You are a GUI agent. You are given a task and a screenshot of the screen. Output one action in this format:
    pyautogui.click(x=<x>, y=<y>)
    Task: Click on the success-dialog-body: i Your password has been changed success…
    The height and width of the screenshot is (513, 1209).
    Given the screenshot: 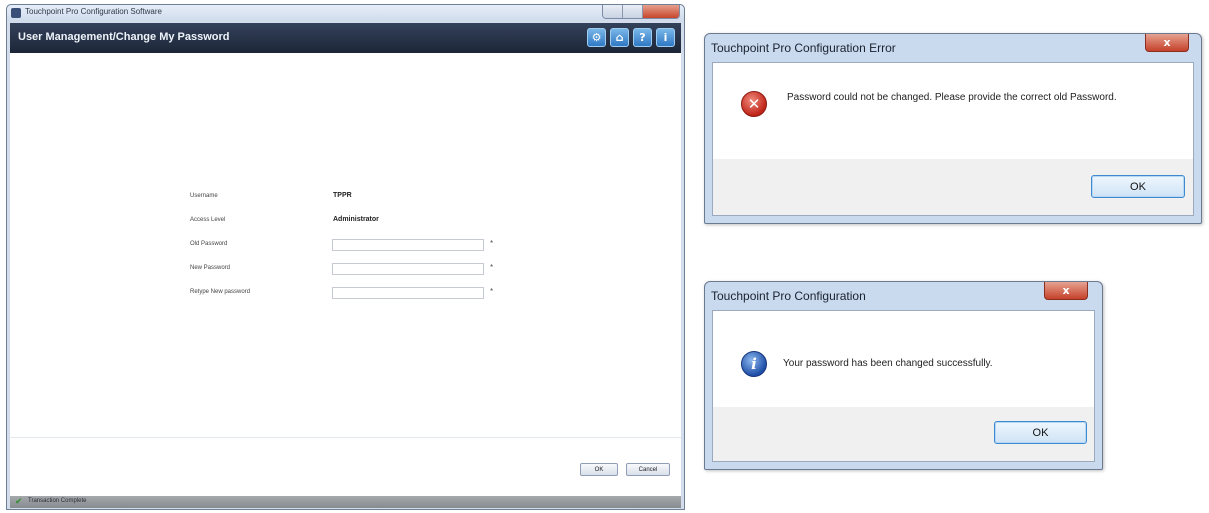 What is the action you would take?
    pyautogui.click(x=903, y=386)
    